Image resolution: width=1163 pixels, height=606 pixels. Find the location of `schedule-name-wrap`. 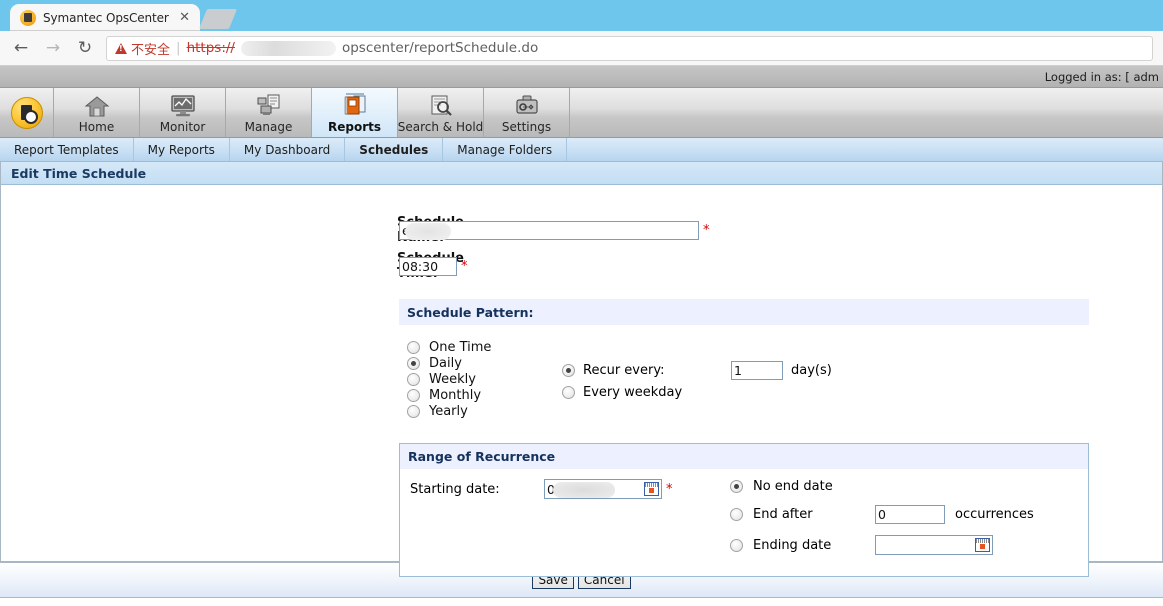

schedule-name-wrap is located at coordinates (549, 230).